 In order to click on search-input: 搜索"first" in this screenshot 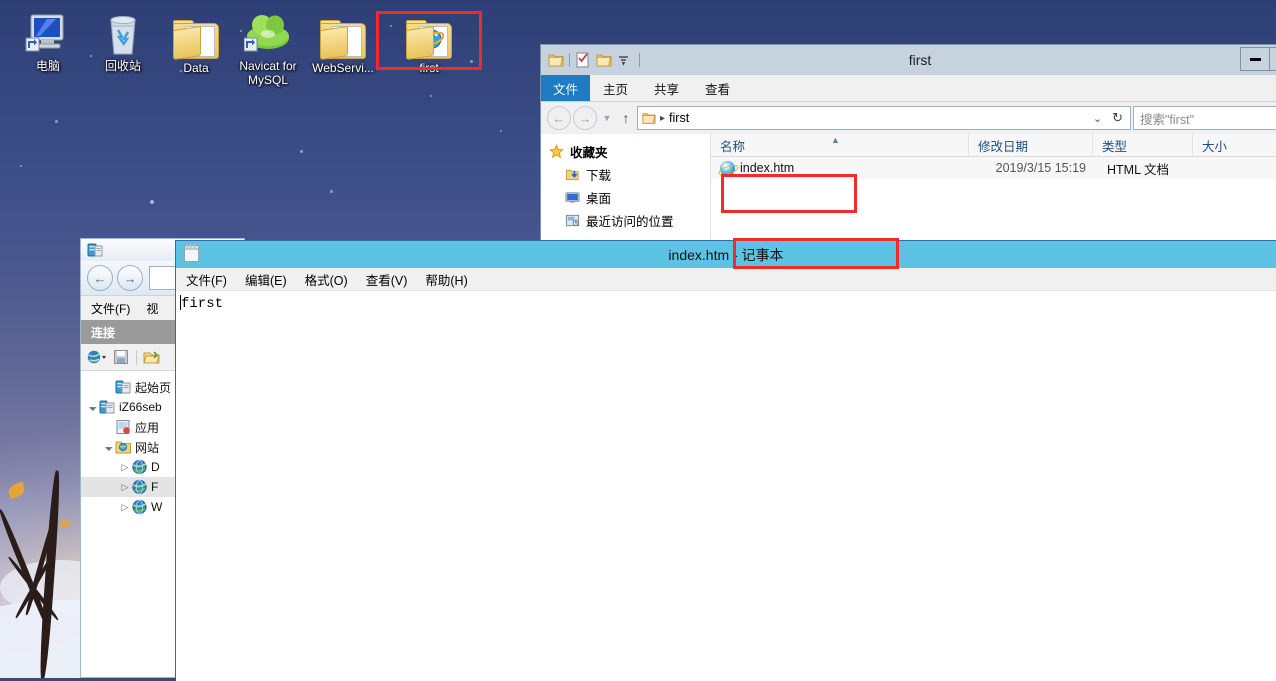, I will do `click(1204, 118)`.